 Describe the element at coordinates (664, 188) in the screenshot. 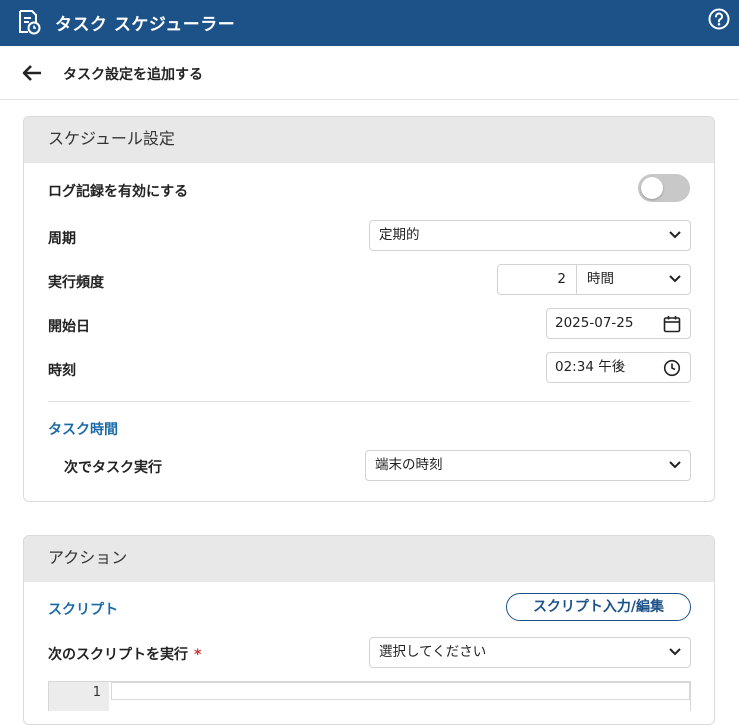

I see `logging-toggle` at that location.